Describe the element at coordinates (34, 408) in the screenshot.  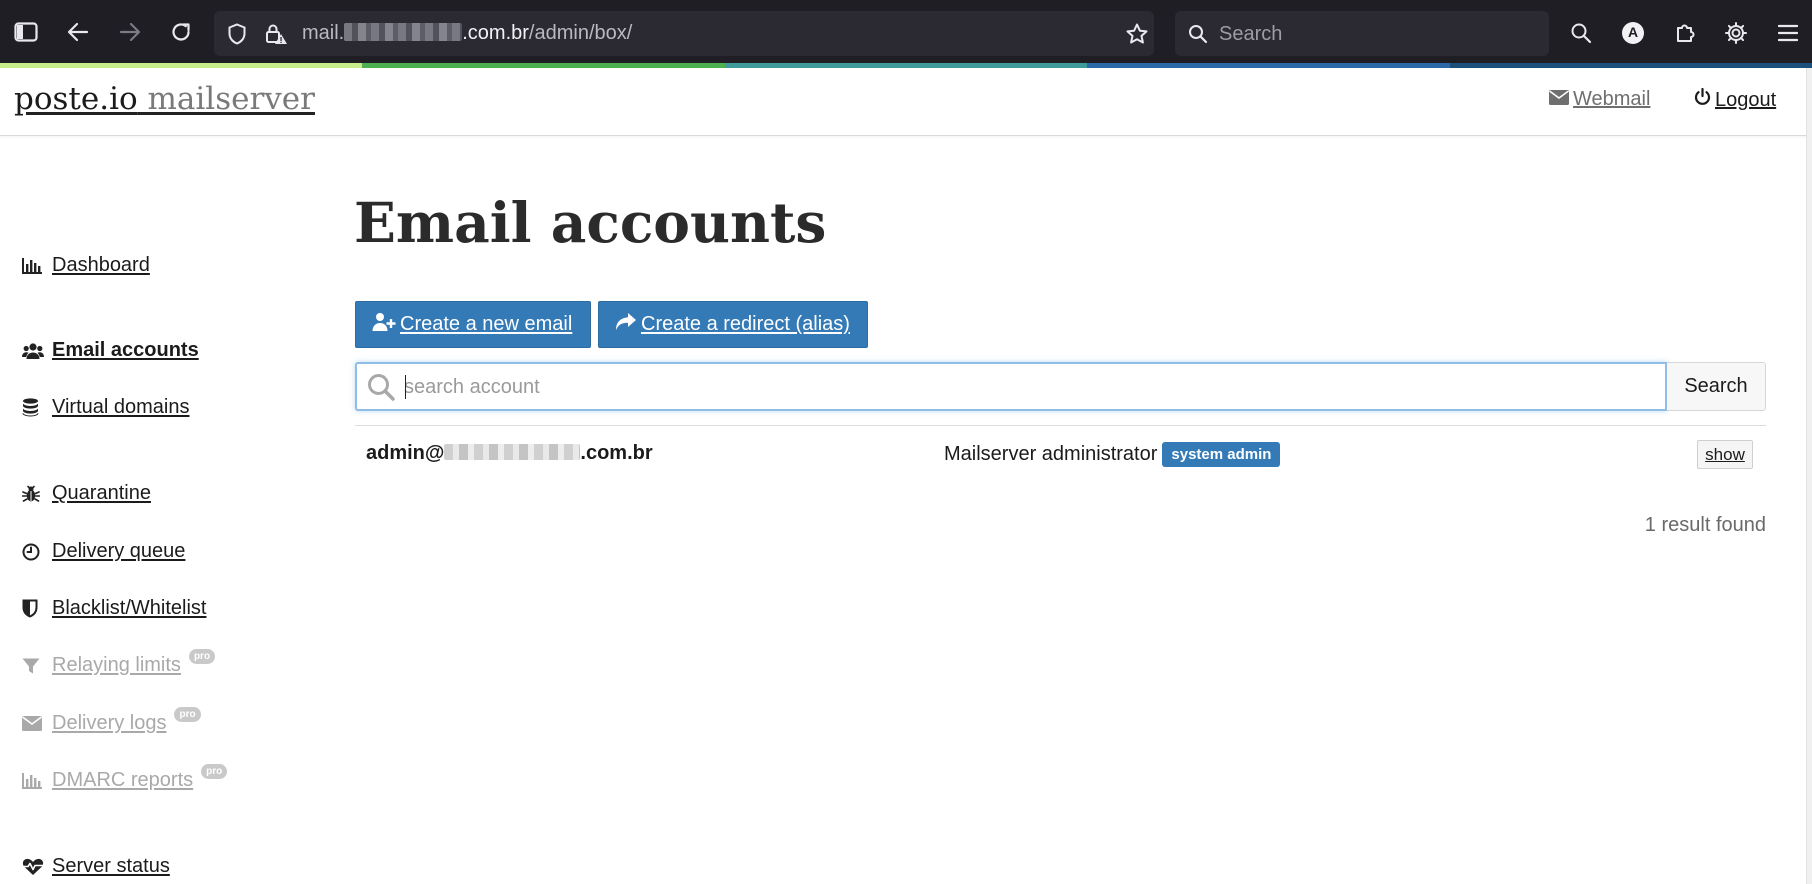
I see `database-icon` at that location.